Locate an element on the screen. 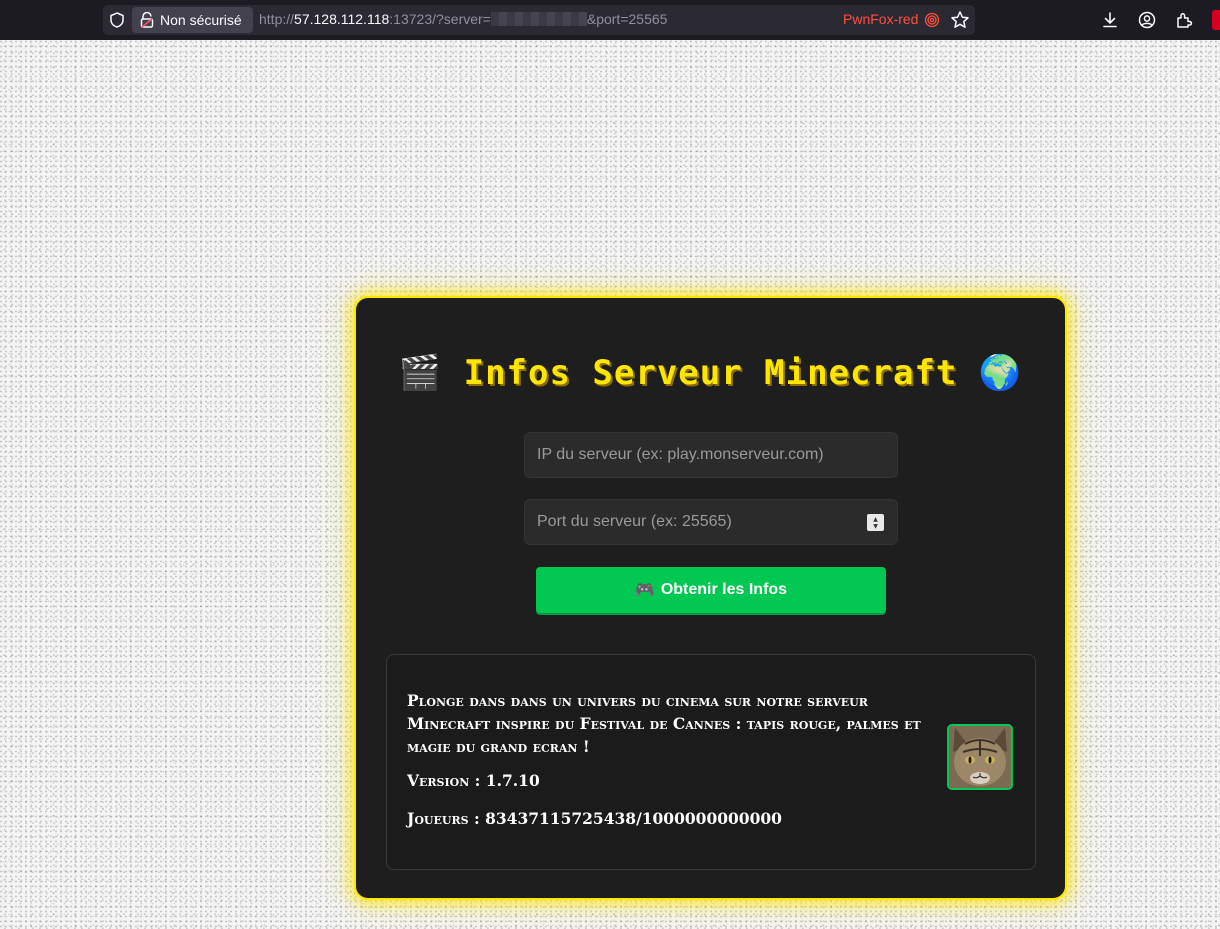  page-title: 🎬 Infos Serveur Minecraft 🌍 is located at coordinates (710, 373).